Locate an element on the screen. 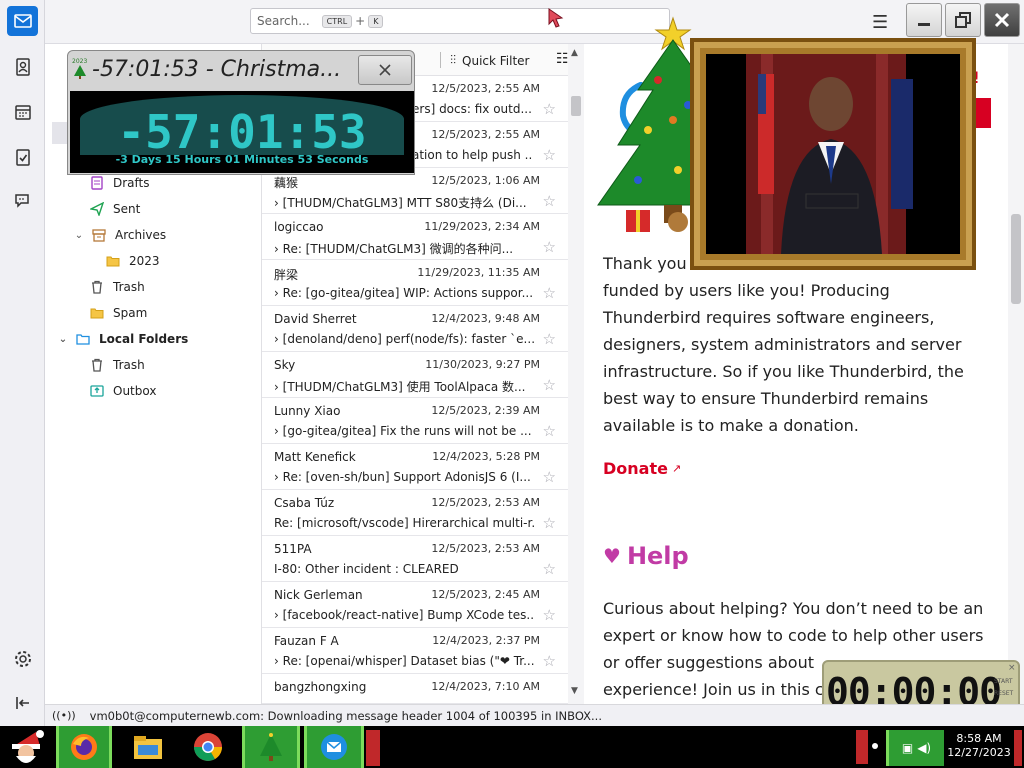  address-book-icon is located at coordinates (22, 67).